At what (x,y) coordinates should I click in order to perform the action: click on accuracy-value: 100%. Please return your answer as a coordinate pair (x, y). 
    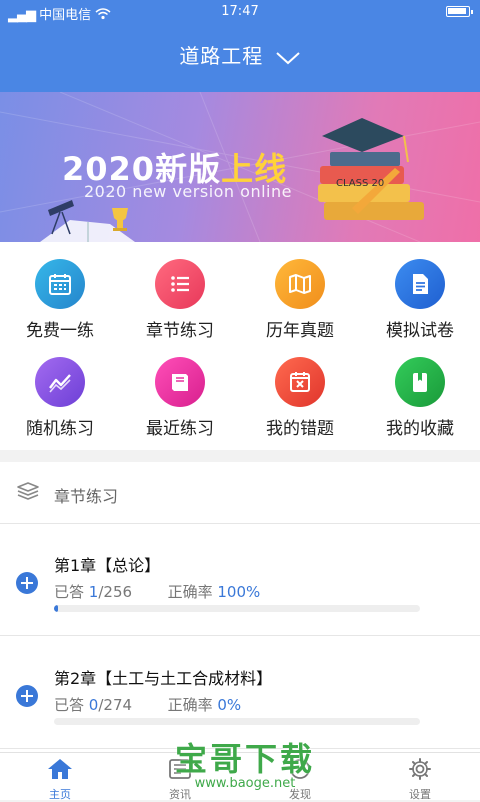
    Looking at the image, I should click on (239, 592).